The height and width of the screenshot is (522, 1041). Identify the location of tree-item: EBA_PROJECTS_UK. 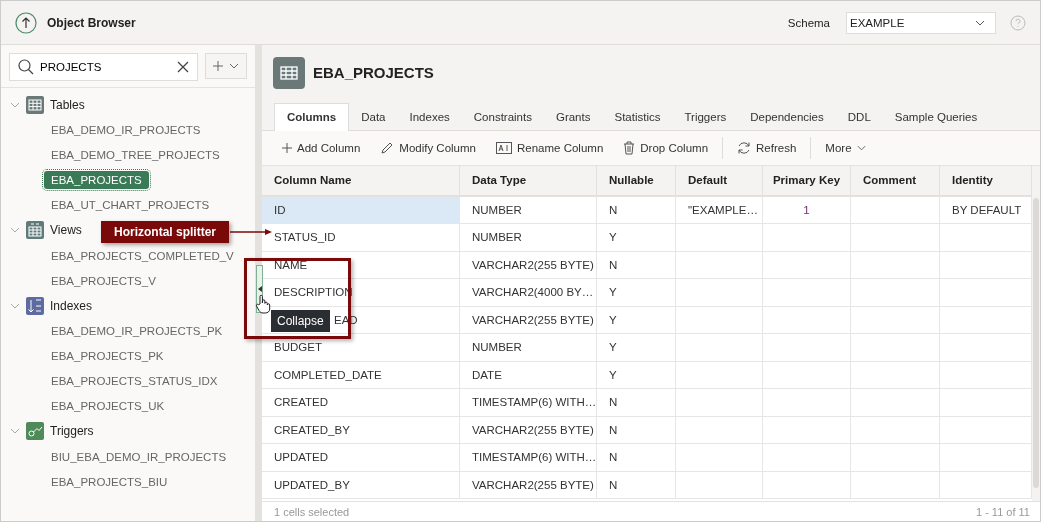
(108, 406).